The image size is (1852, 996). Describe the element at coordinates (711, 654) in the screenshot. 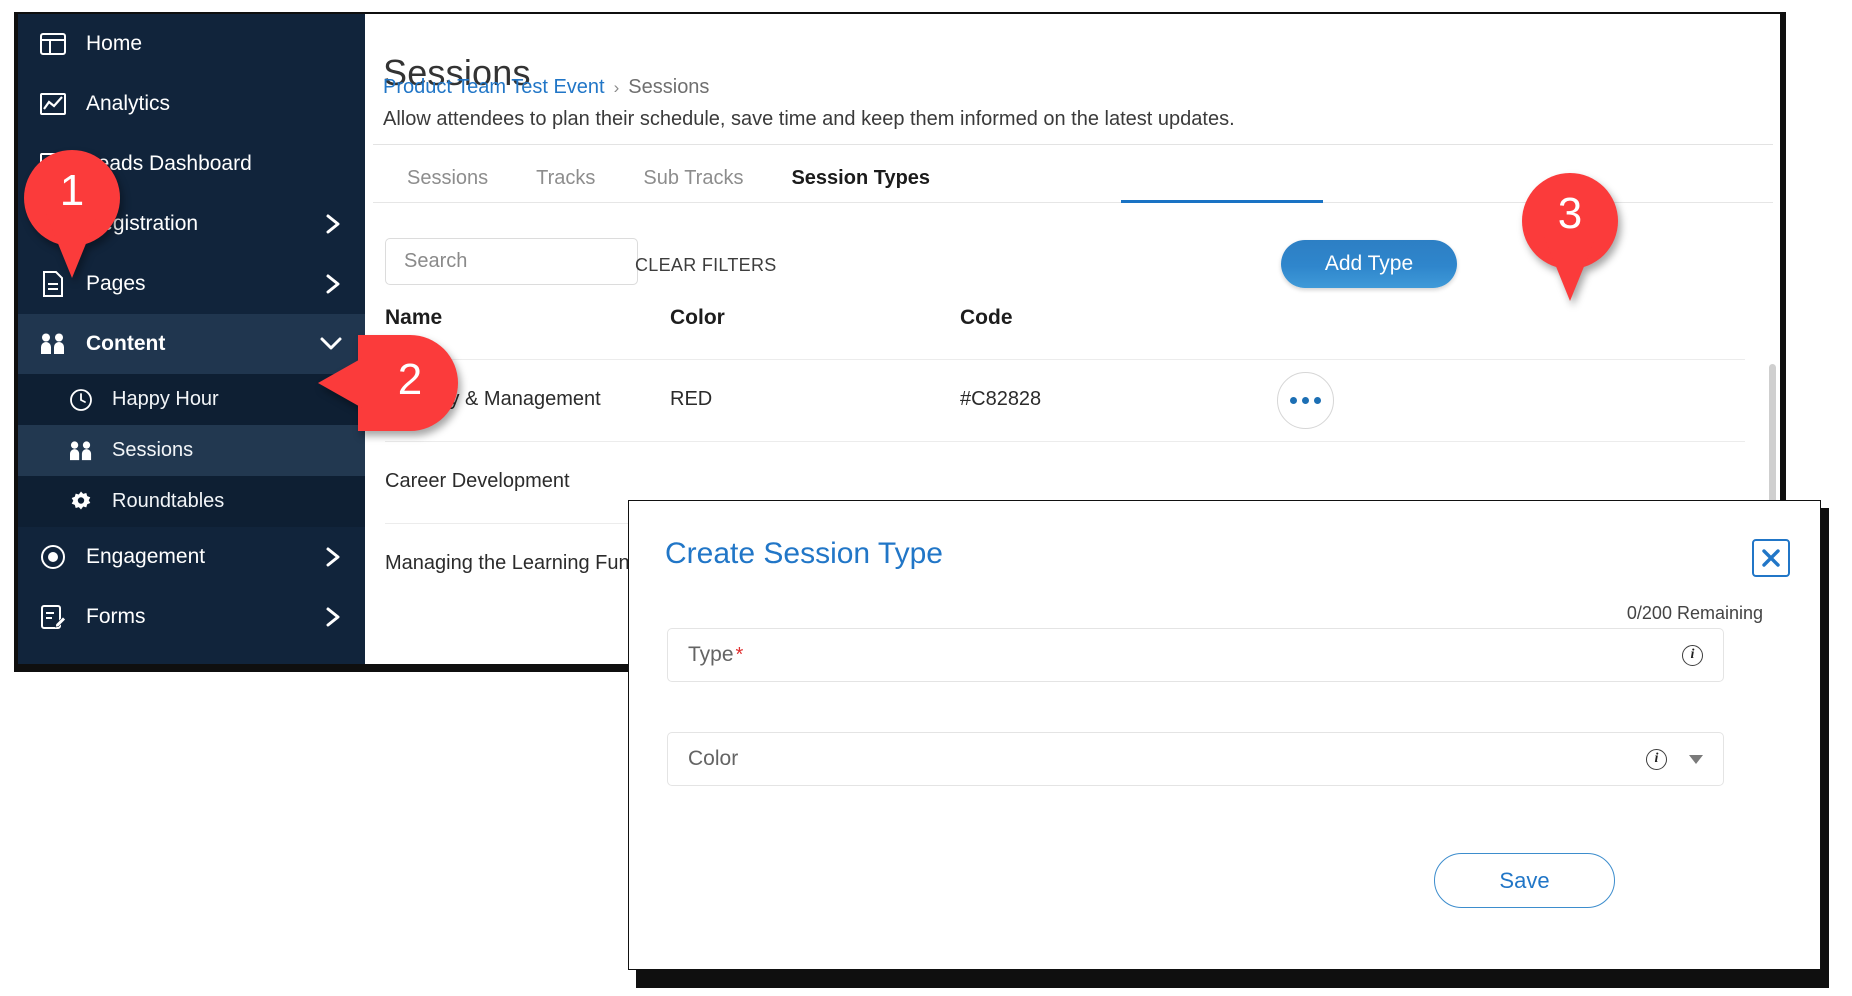

I see `type-field-label: Type` at that location.